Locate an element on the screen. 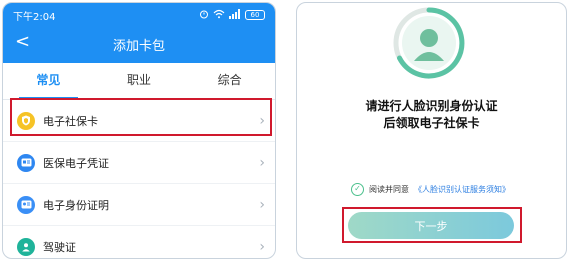 This screenshot has width=569, height=262. nav-bar: < 添加卡包 is located at coordinates (139, 44).